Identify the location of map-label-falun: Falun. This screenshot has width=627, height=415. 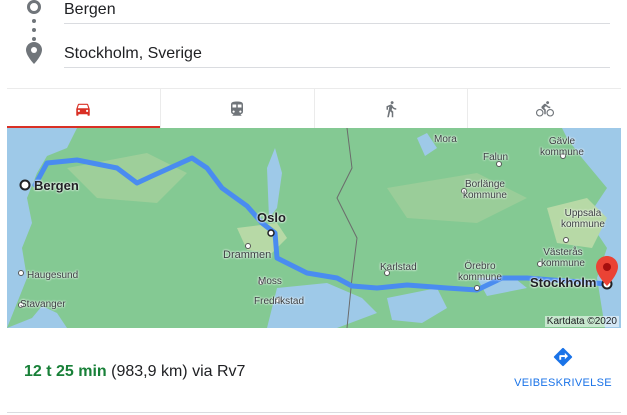
(496, 157).